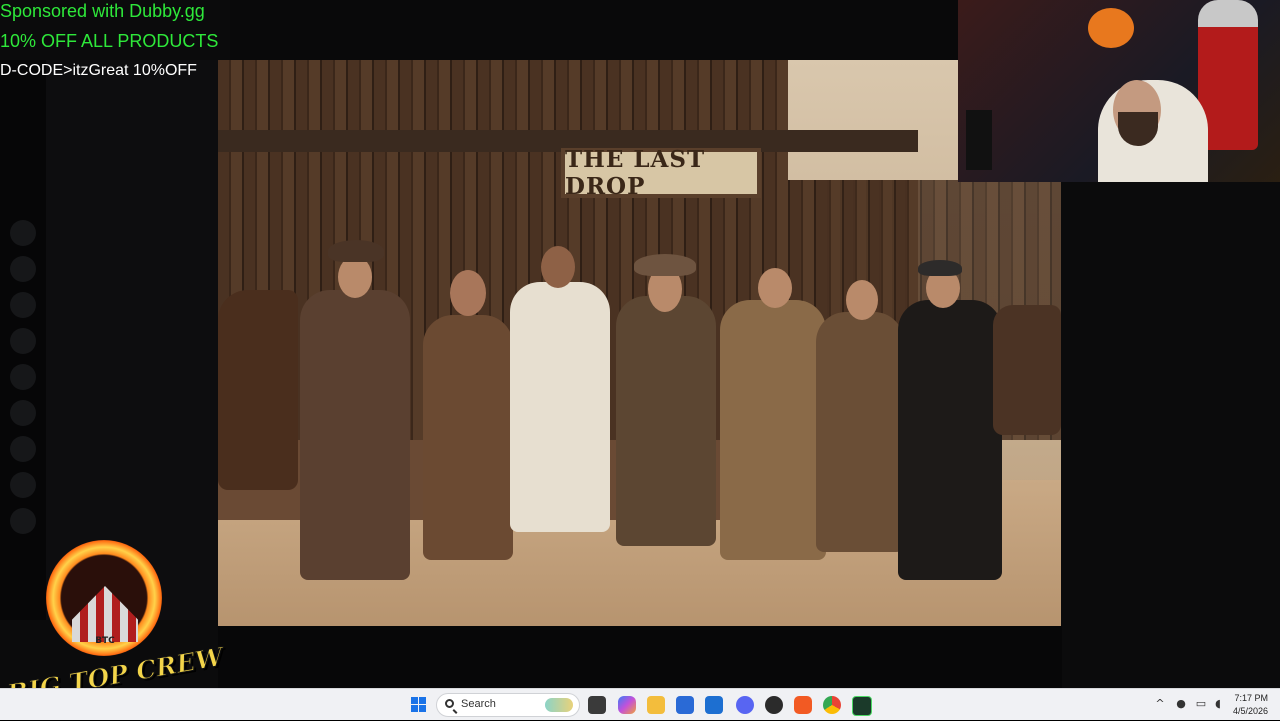 This screenshot has width=1280, height=721. Describe the element at coordinates (862, 300) in the screenshot. I see `jacket-figure-head` at that location.